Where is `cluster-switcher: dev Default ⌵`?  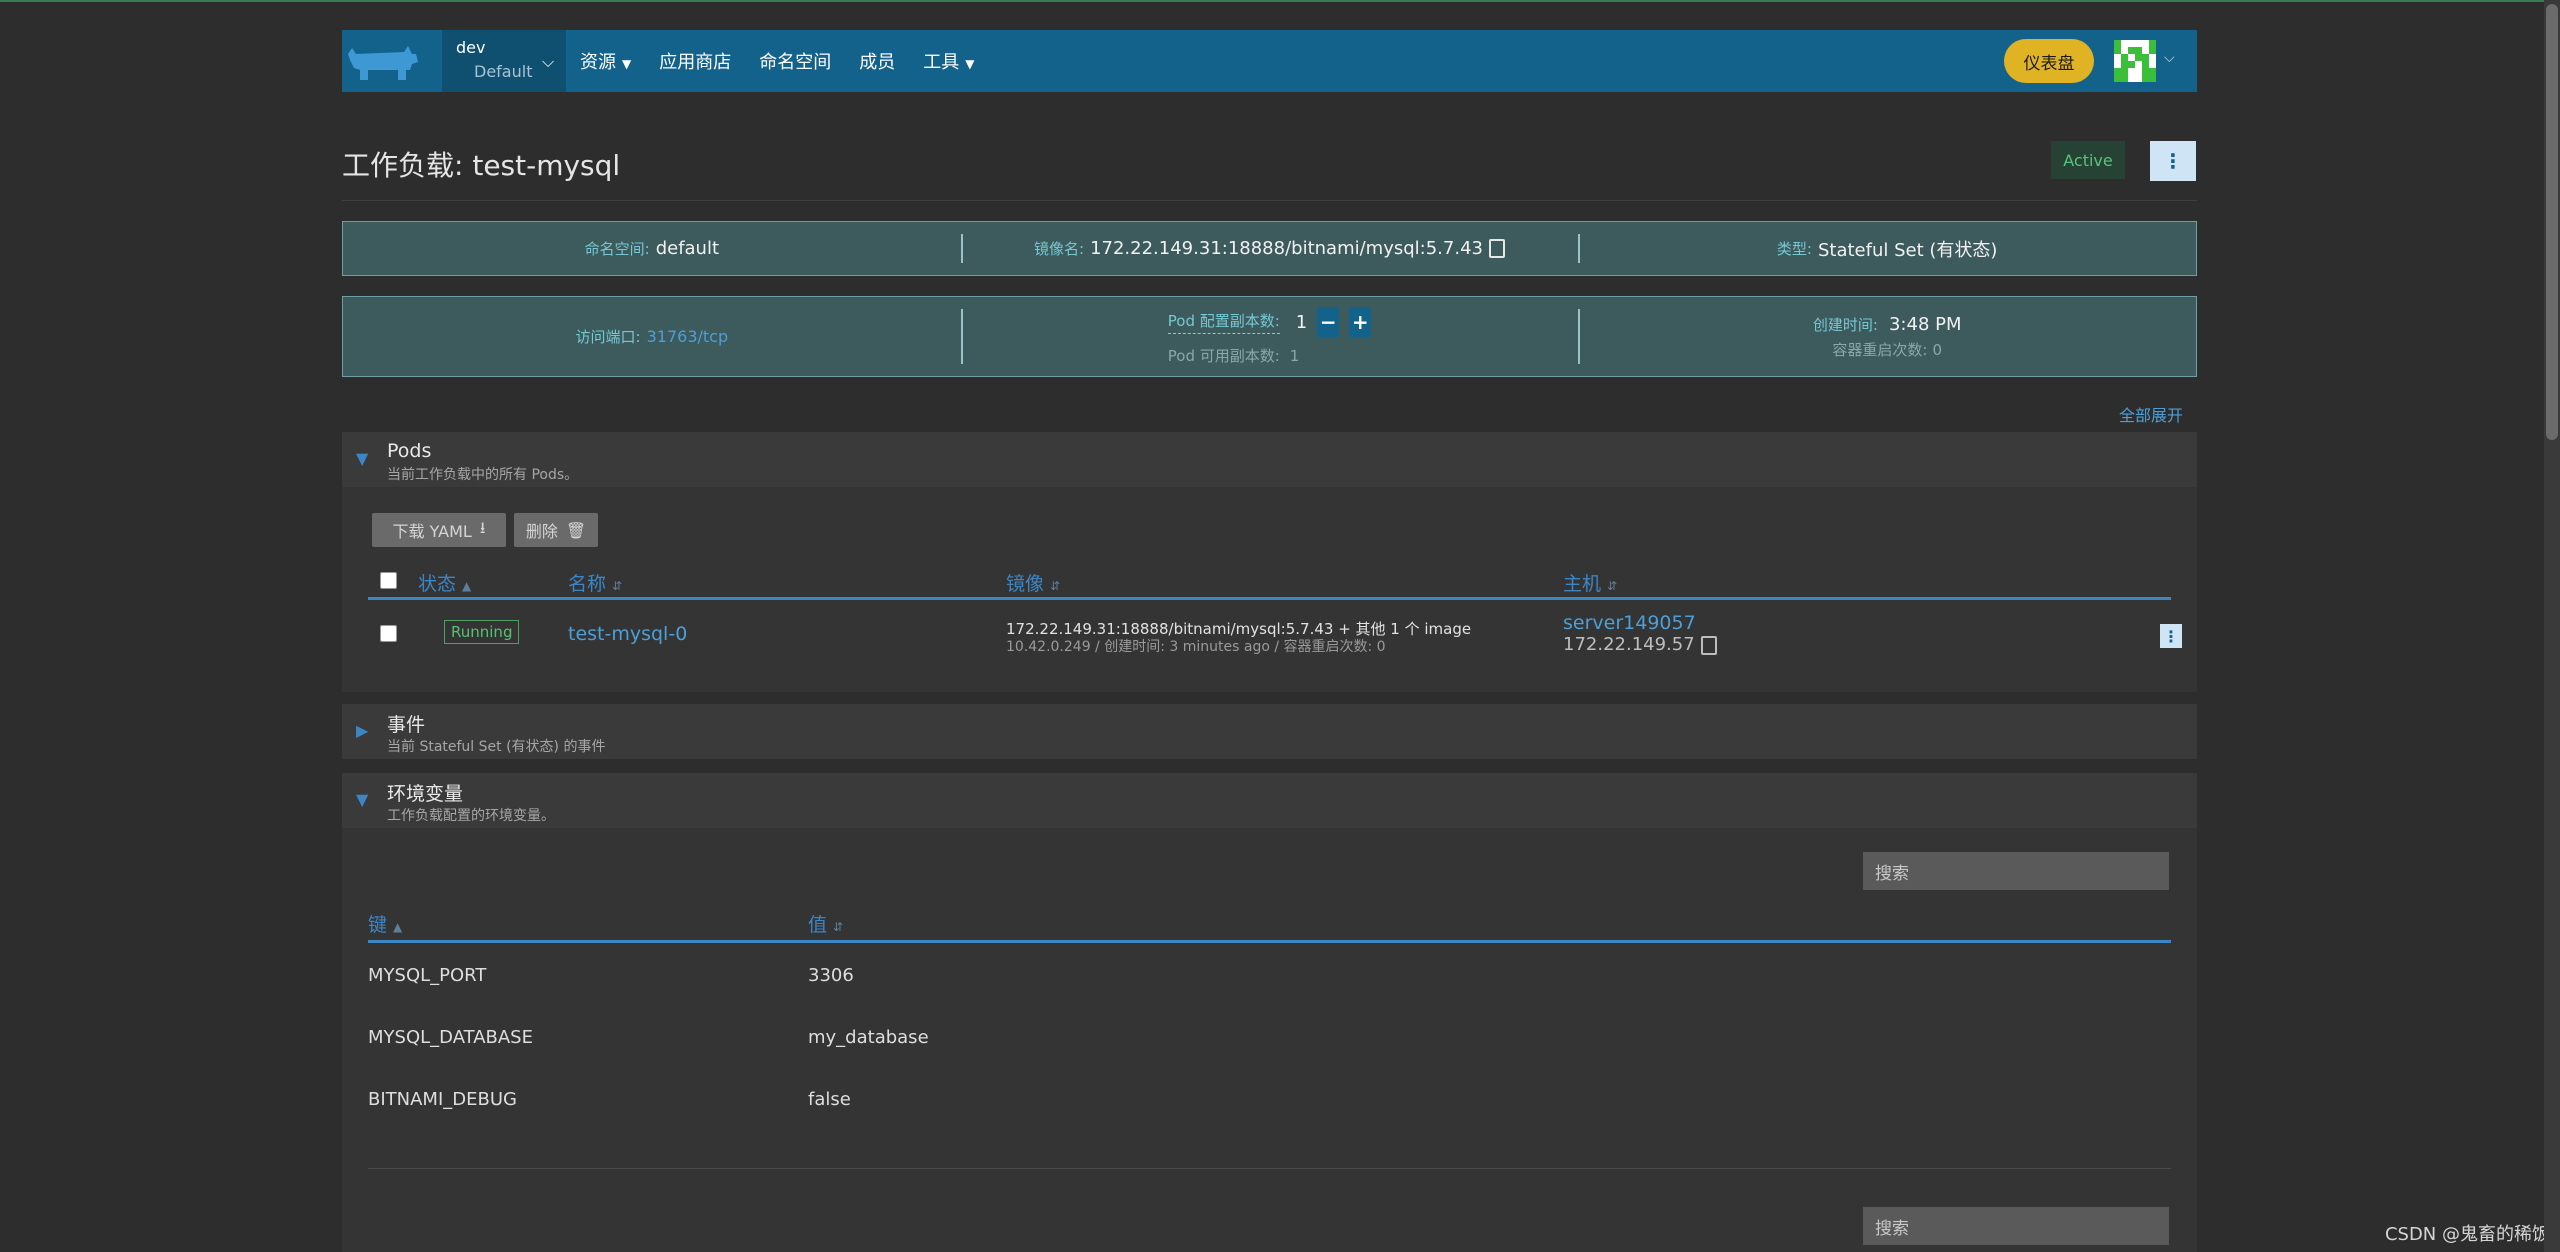 cluster-switcher: dev Default ⌵ is located at coordinates (504, 61).